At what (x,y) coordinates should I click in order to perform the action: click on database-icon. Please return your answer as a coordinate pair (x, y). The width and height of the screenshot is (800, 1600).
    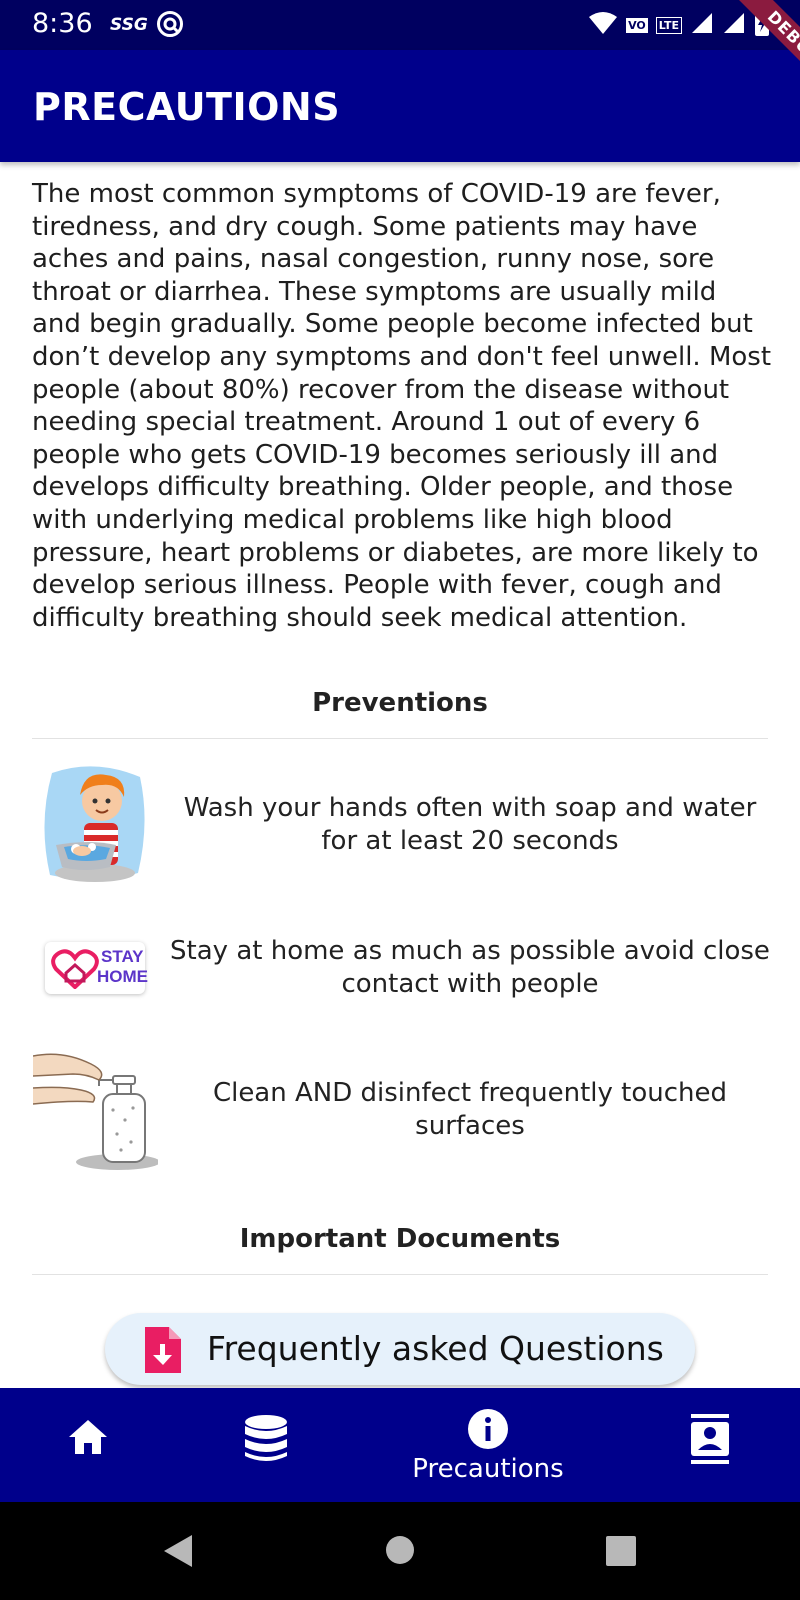
    Looking at the image, I should click on (266, 1441).